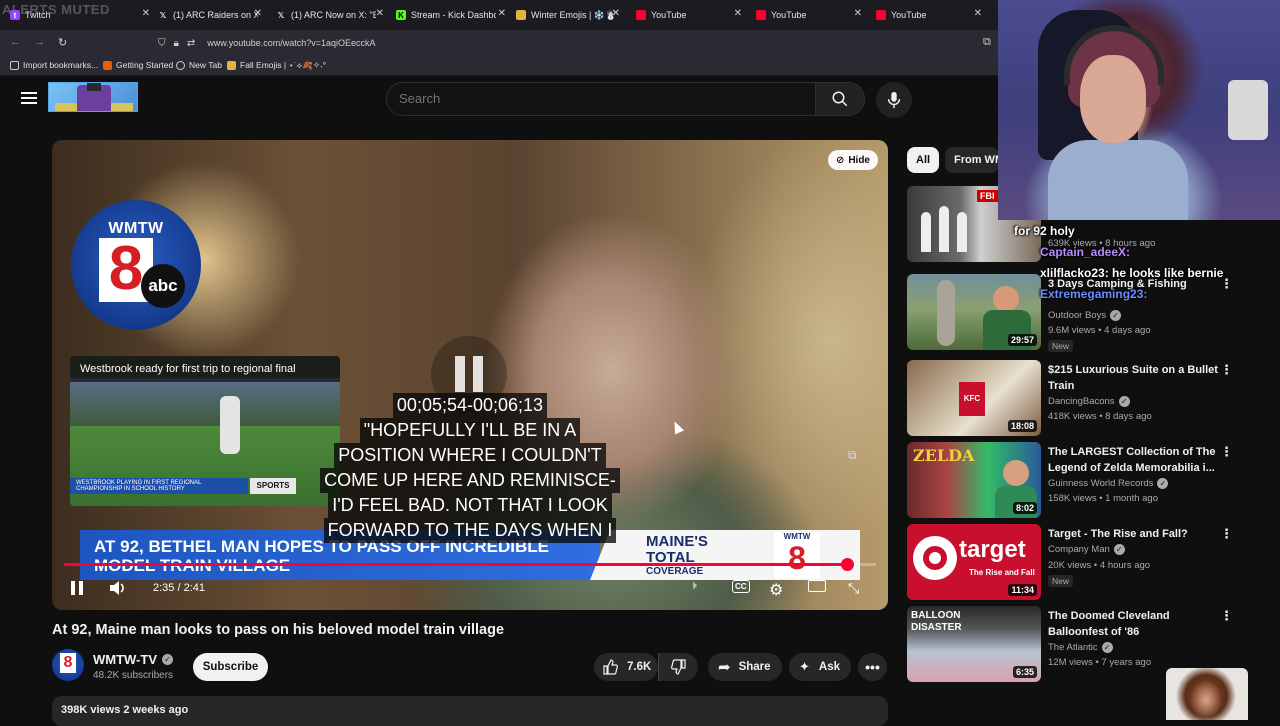 Image resolution: width=1280 pixels, height=726 pixels. I want to click on volume-button, so click(118, 588).